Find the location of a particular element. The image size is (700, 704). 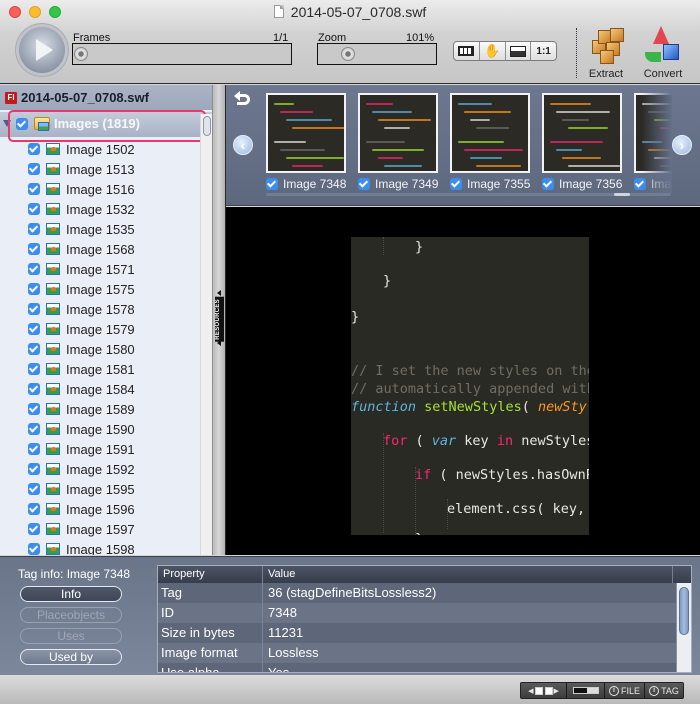

extract-button: Extract is located at coordinates (606, 53).